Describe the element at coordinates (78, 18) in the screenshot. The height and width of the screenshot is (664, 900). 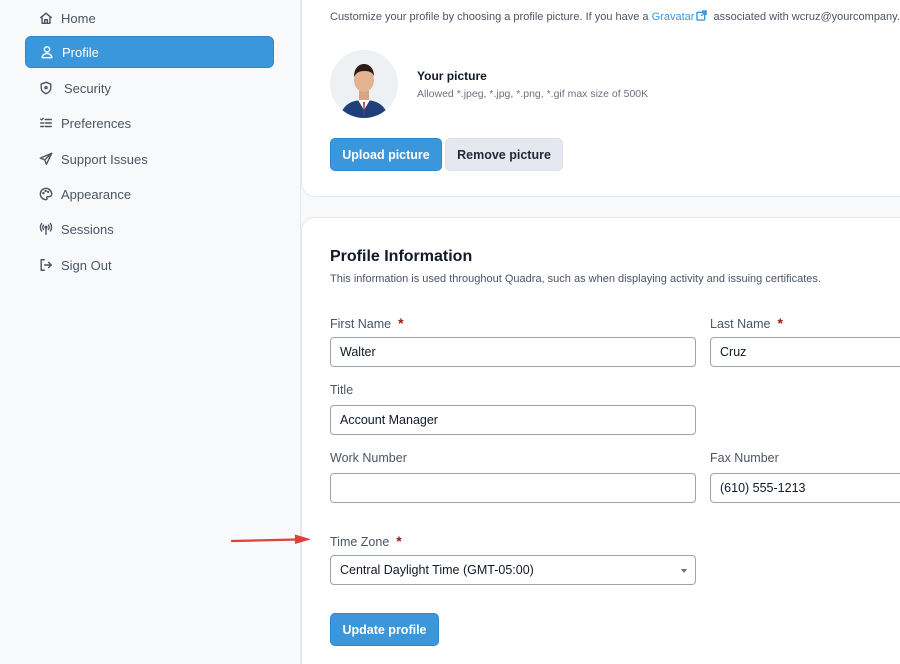
I see `sidebar-item-label: Home` at that location.